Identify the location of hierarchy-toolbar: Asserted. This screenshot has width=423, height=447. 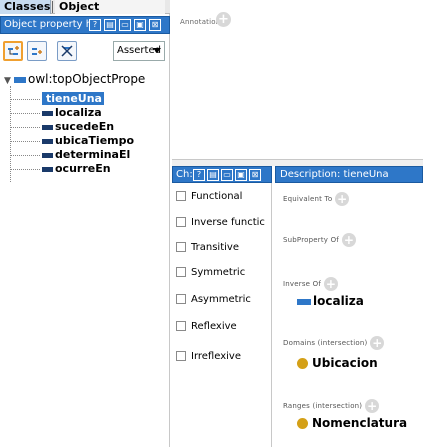
(85, 52).